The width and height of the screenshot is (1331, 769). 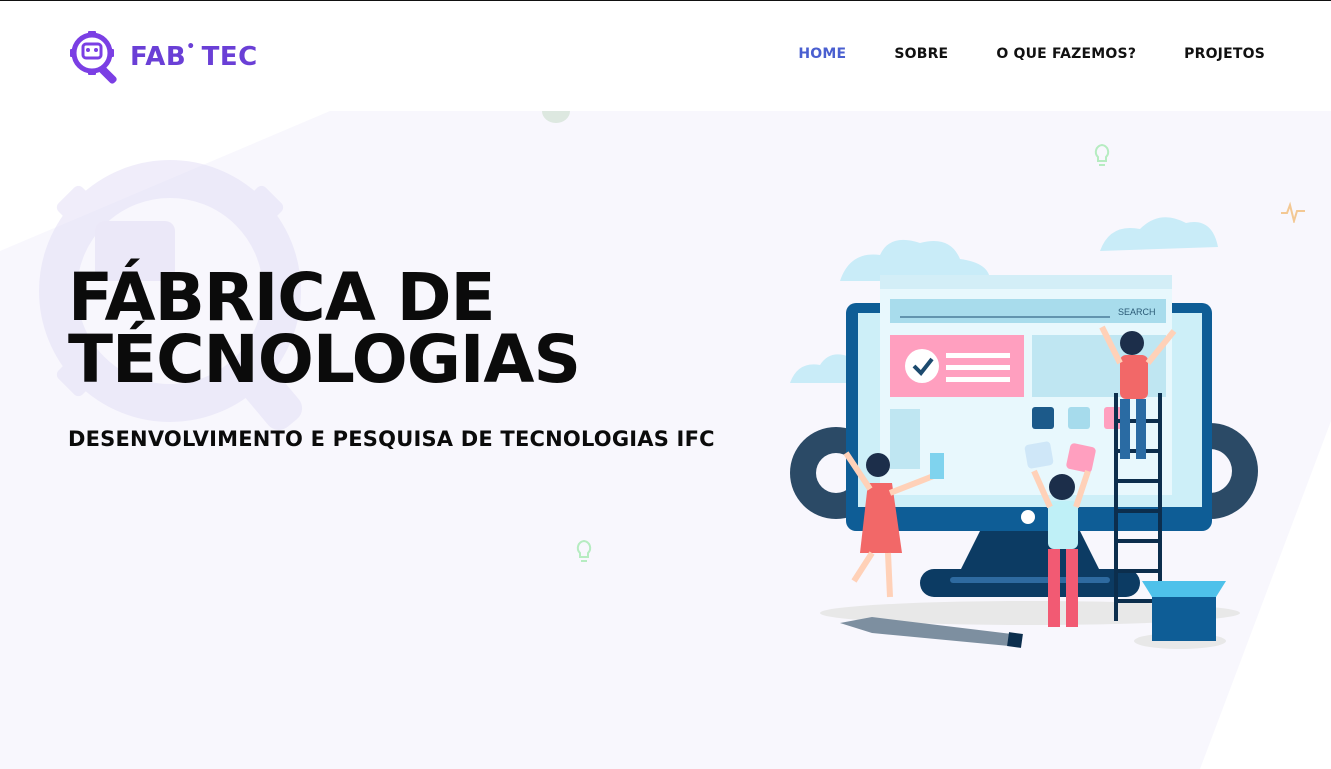 What do you see at coordinates (921, 54) in the screenshot?
I see `nav-item-sobre: SOBRE` at bounding box center [921, 54].